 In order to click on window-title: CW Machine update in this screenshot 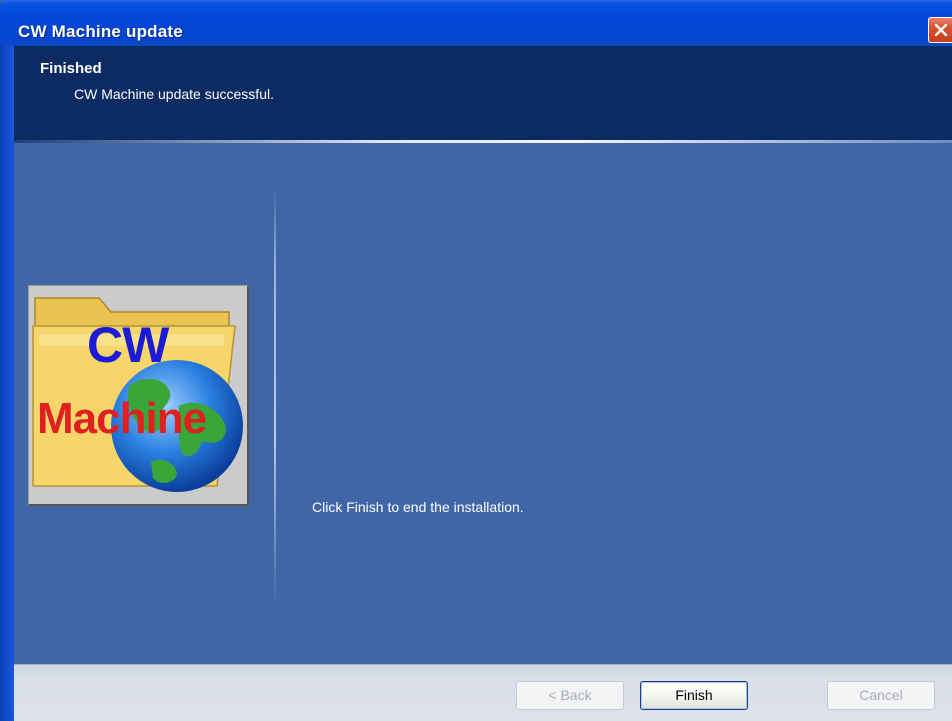, I will do `click(100, 31)`.